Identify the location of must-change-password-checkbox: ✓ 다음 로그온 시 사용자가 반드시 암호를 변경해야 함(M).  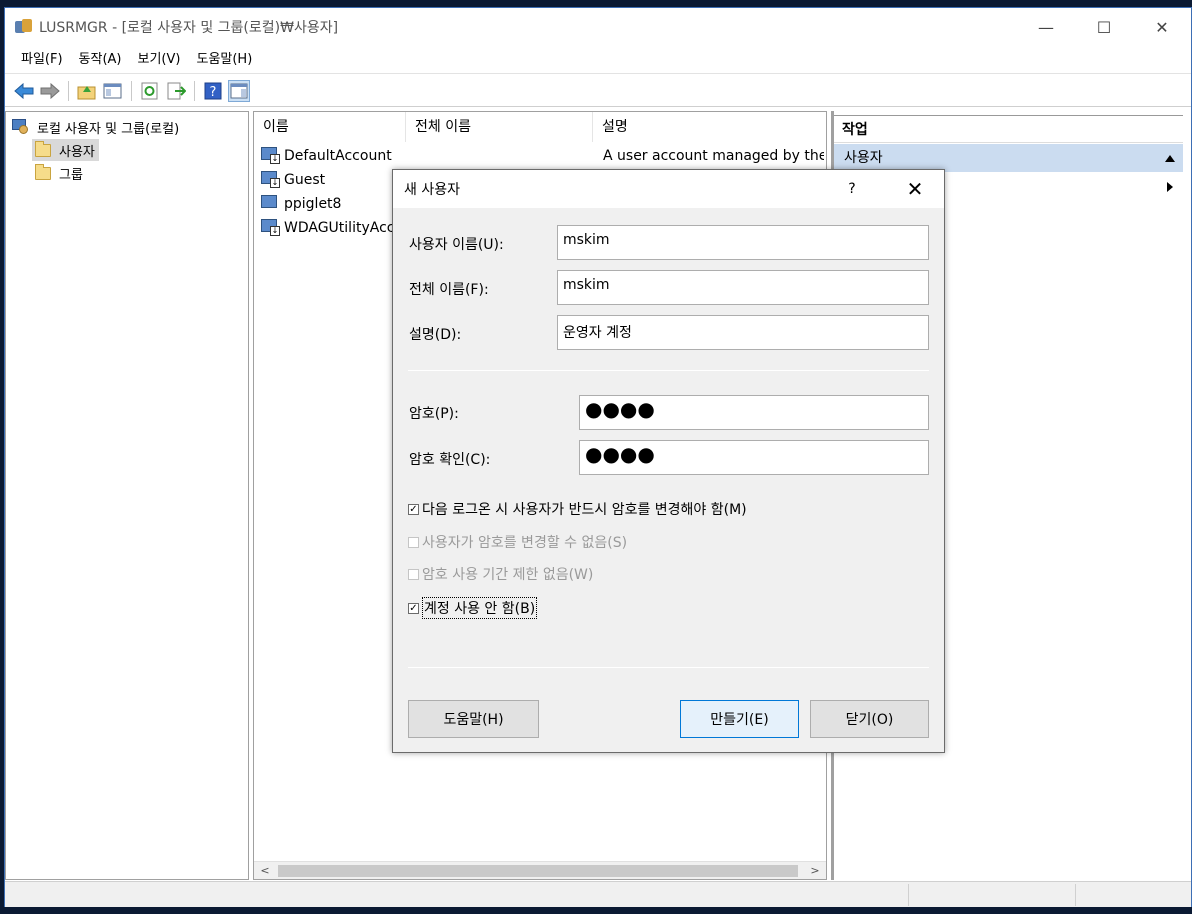
(577, 509).